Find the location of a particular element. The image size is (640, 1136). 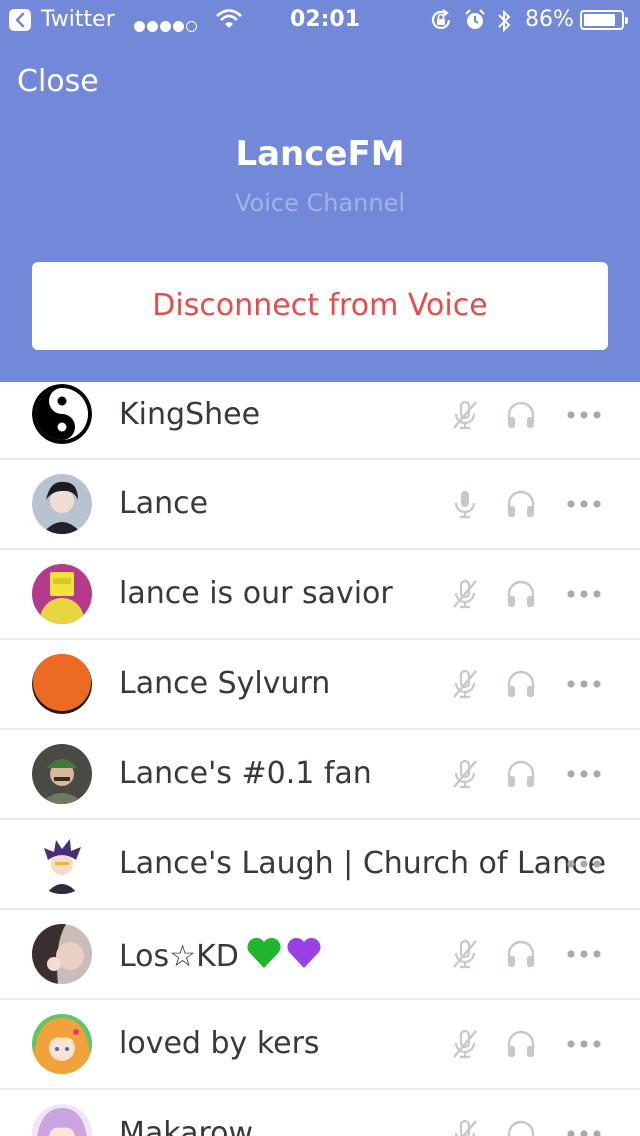

battery-icon is located at coordinates (604, 20).